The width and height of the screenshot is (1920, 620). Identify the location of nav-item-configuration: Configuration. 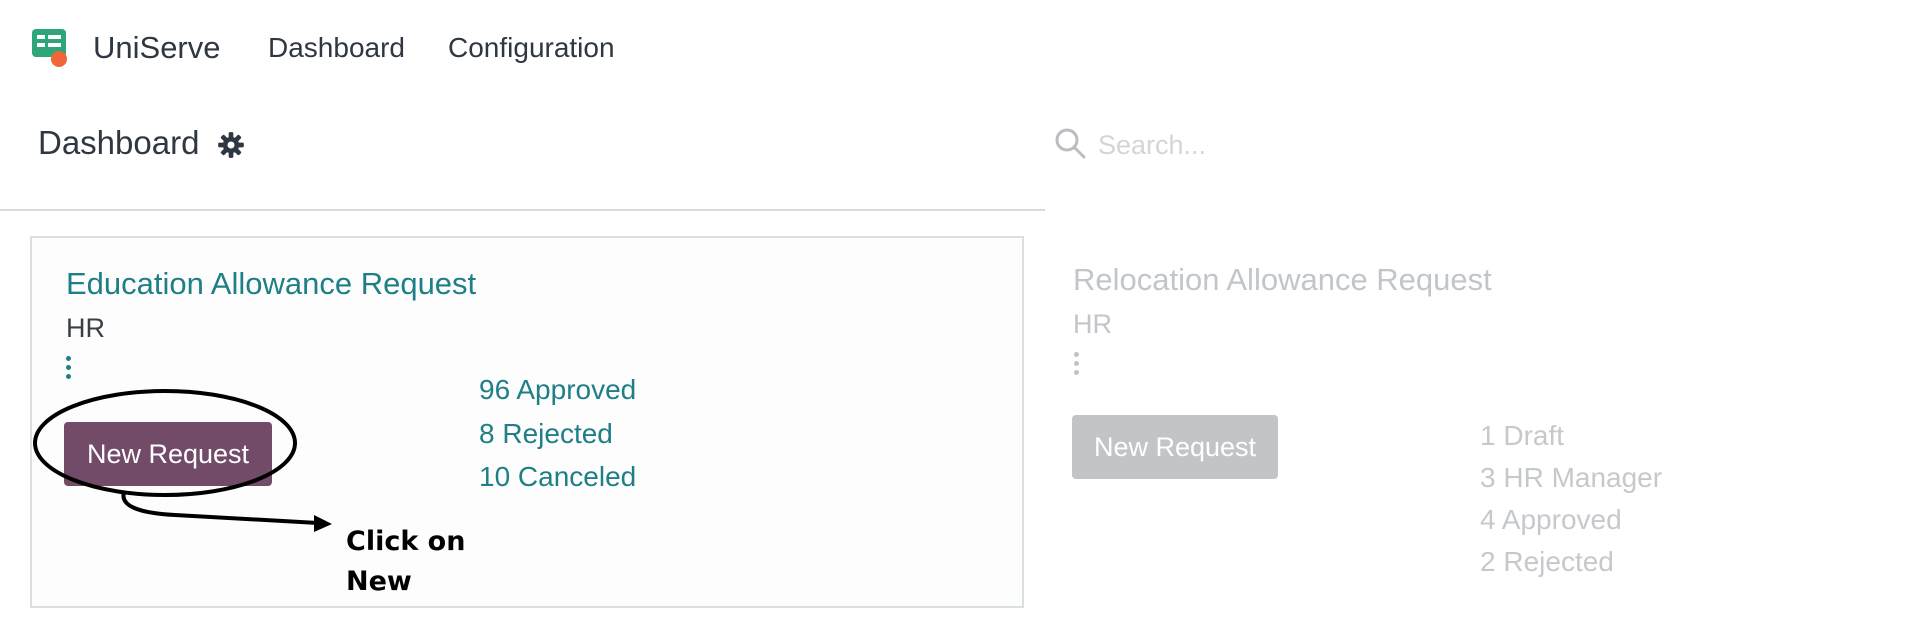
(531, 48).